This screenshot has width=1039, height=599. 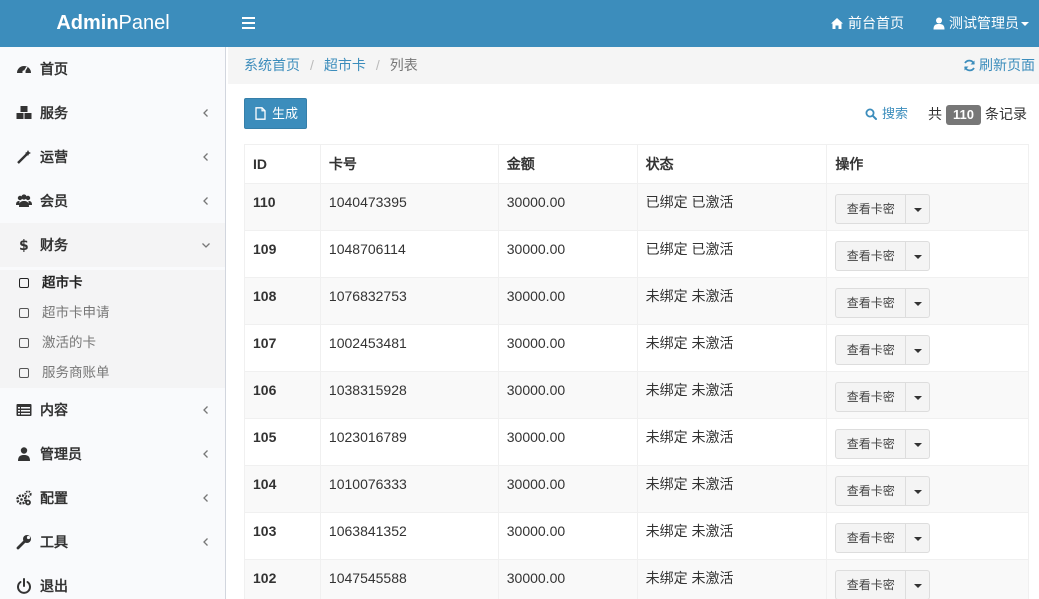 I want to click on sidebar-subitem-label: 激活的卡, so click(x=69, y=342).